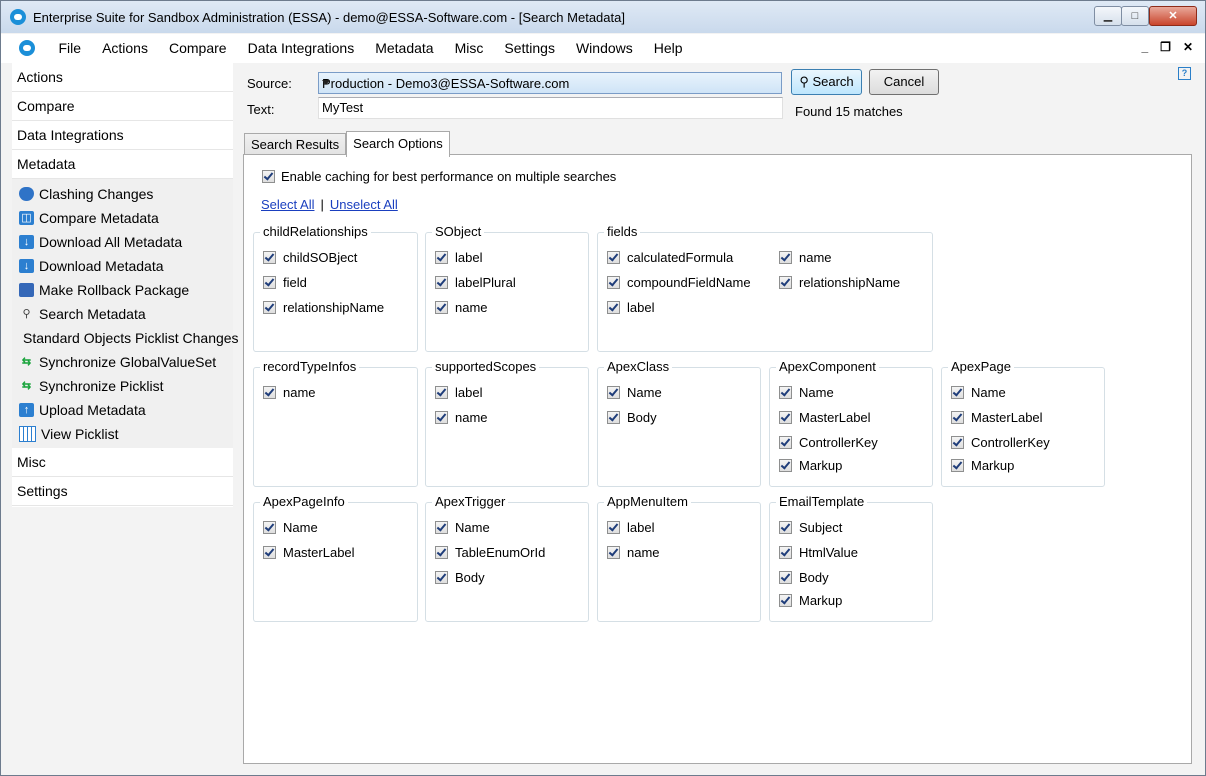 This screenshot has width=1206, height=776. Describe the element at coordinates (285, 282) in the screenshot. I see `option-field: field` at that location.